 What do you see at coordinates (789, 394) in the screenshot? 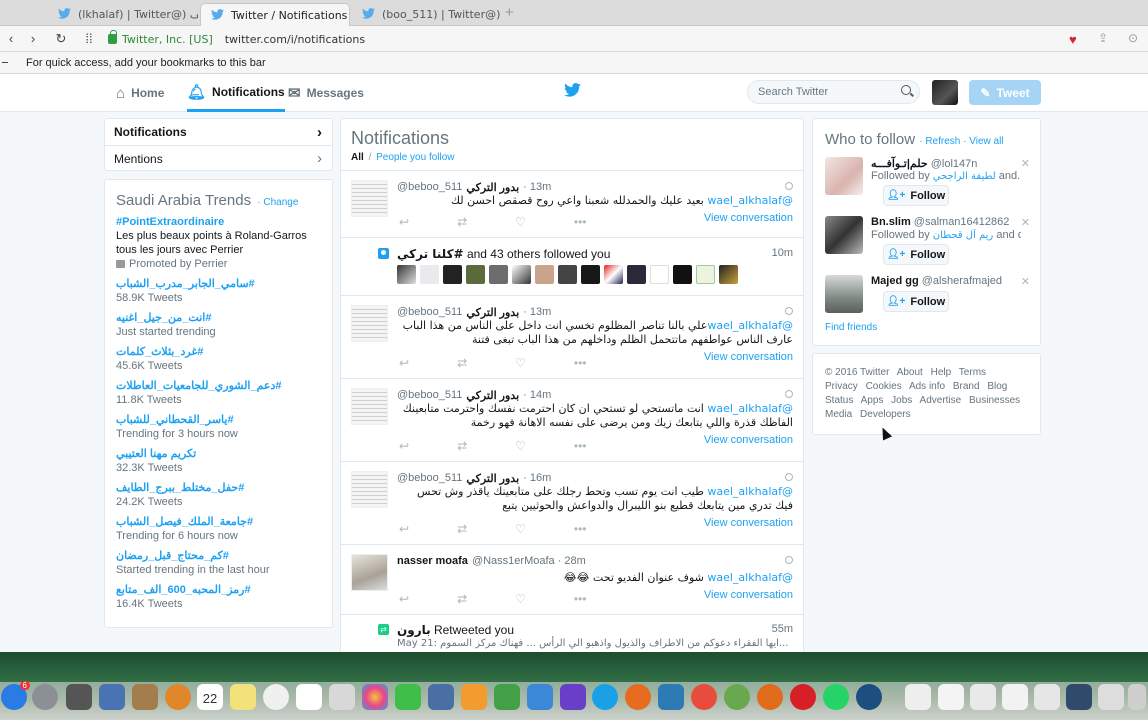
I see `tweet-menu-icon` at bounding box center [789, 394].